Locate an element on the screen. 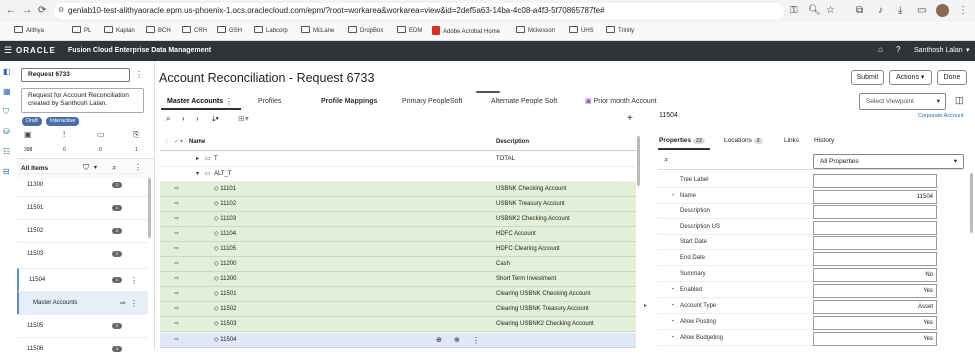 The image size is (975, 361). row-menu-icon: ⋮ is located at coordinates (476, 340).